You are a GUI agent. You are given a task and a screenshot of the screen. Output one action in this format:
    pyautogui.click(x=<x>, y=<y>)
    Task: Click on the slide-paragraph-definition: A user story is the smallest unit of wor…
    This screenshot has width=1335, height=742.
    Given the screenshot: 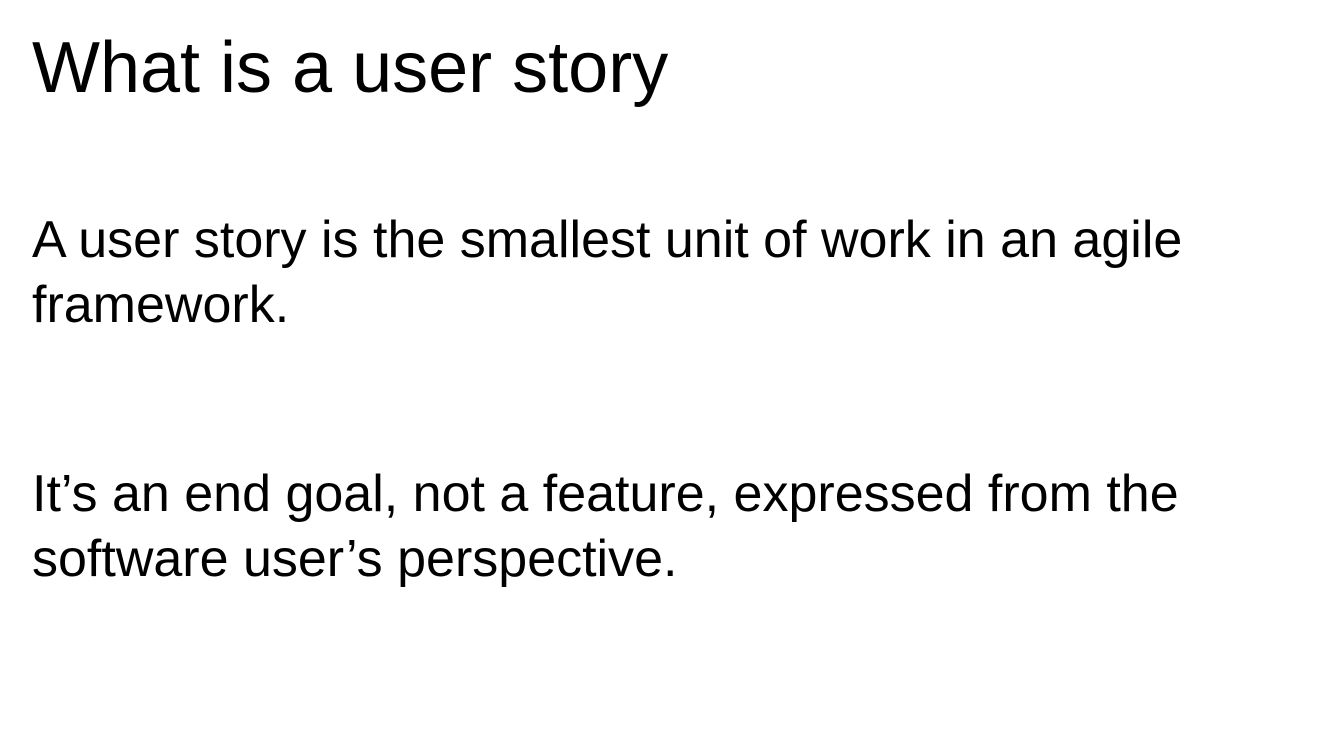 What is the action you would take?
    pyautogui.click(x=607, y=272)
    